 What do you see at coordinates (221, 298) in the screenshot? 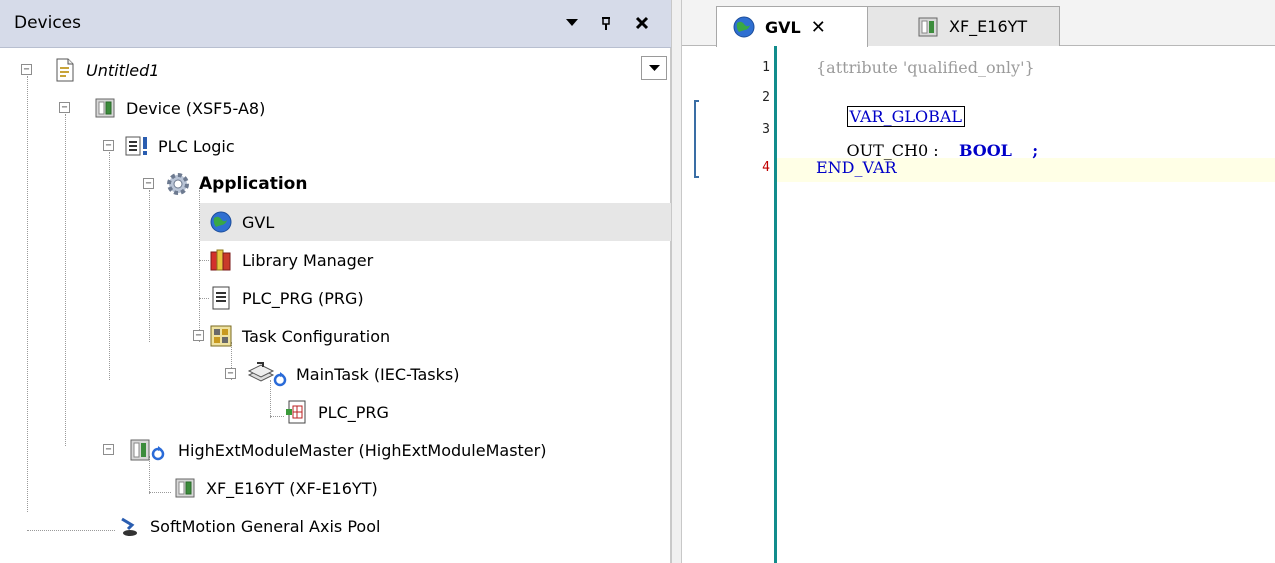
I see `program-document-icon` at bounding box center [221, 298].